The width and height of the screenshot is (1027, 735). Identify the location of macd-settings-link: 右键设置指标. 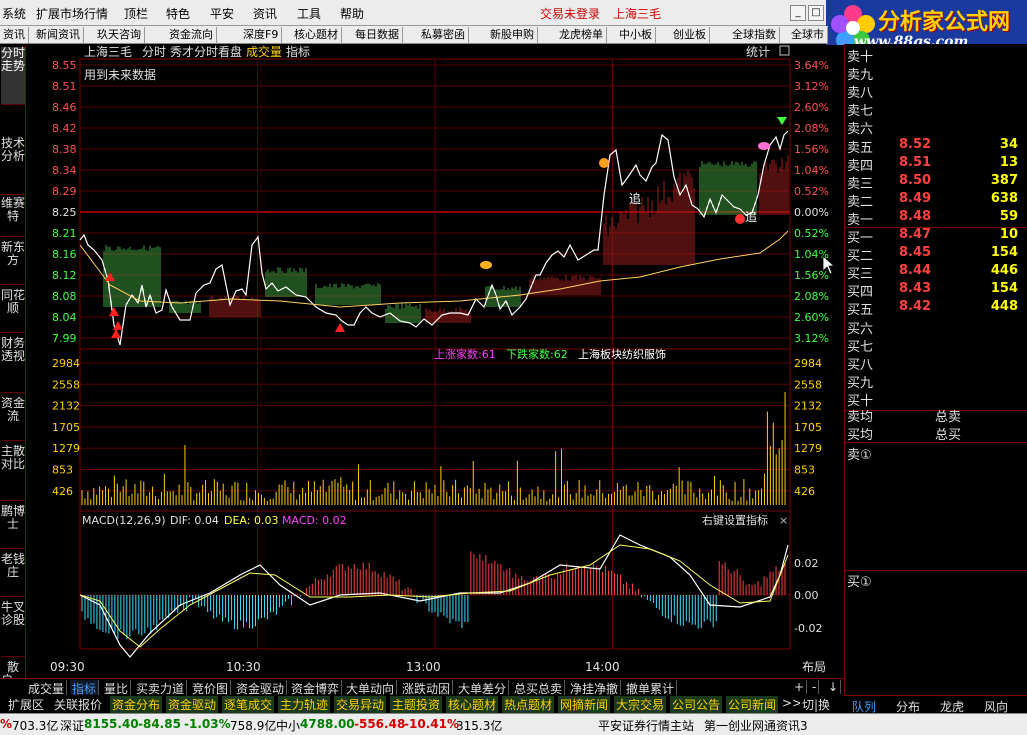
(735, 520).